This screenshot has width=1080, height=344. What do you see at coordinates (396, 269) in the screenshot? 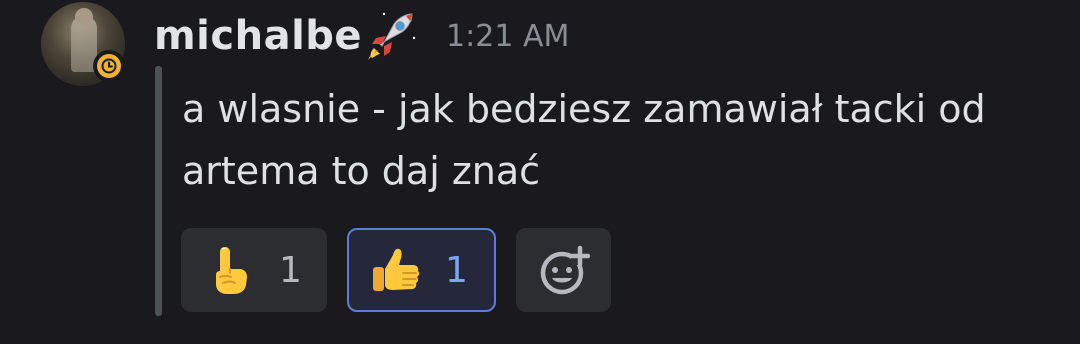
I see `thumbs-up-emoji` at bounding box center [396, 269].